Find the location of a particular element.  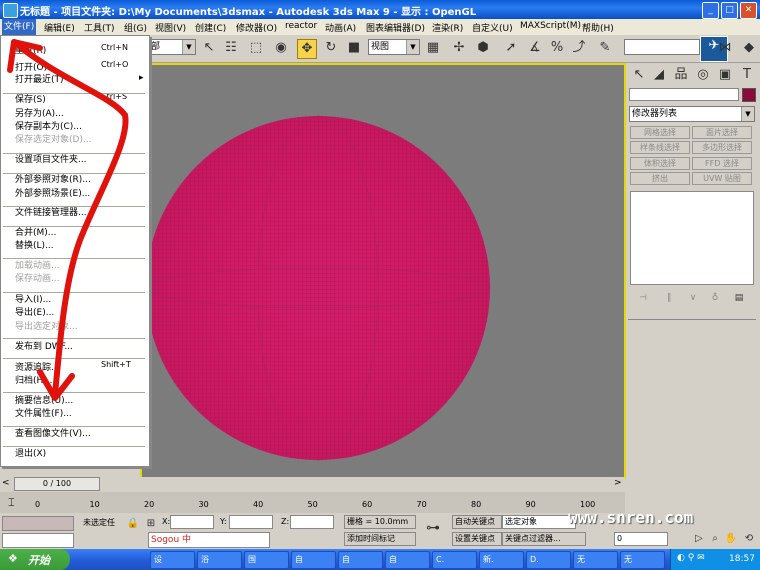

menu-rendering: 渲染(R) is located at coordinates (447, 27).